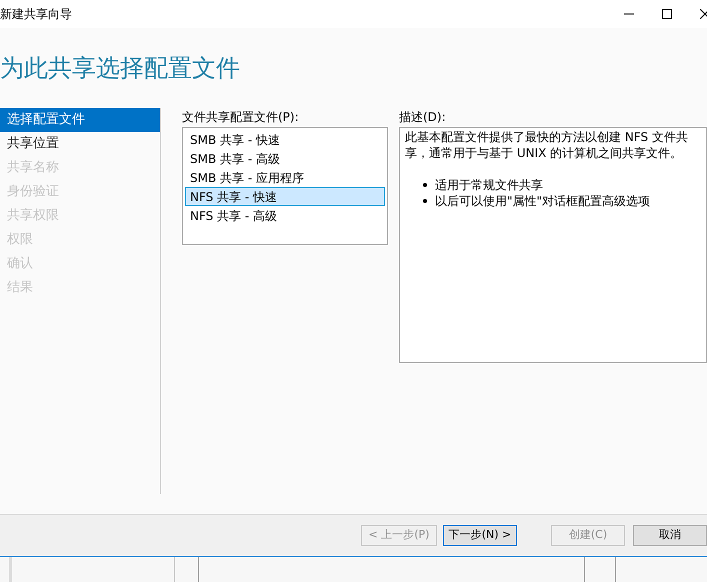  What do you see at coordinates (285, 158) in the screenshot?
I see `list-item: SMB 共享 - 高级` at bounding box center [285, 158].